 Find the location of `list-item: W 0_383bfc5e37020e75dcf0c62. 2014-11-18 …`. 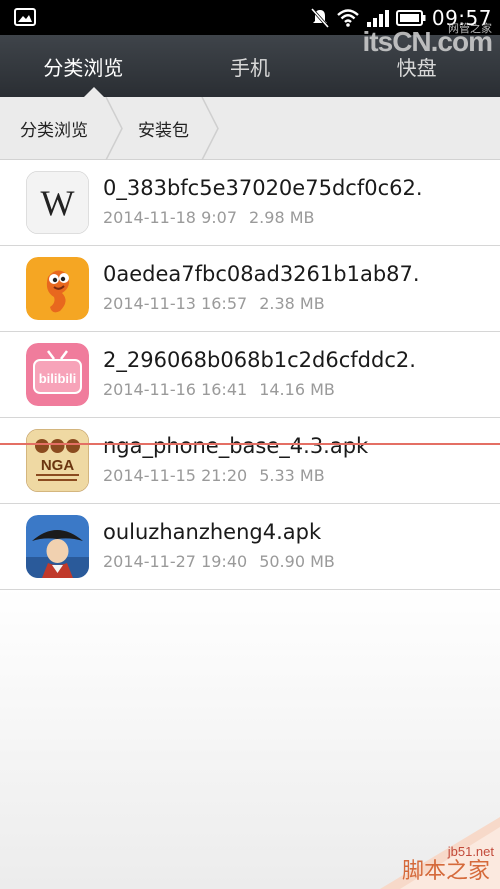

list-item: W 0_383bfc5e37020e75dcf0c62. 2014-11-18 … is located at coordinates (250, 203).